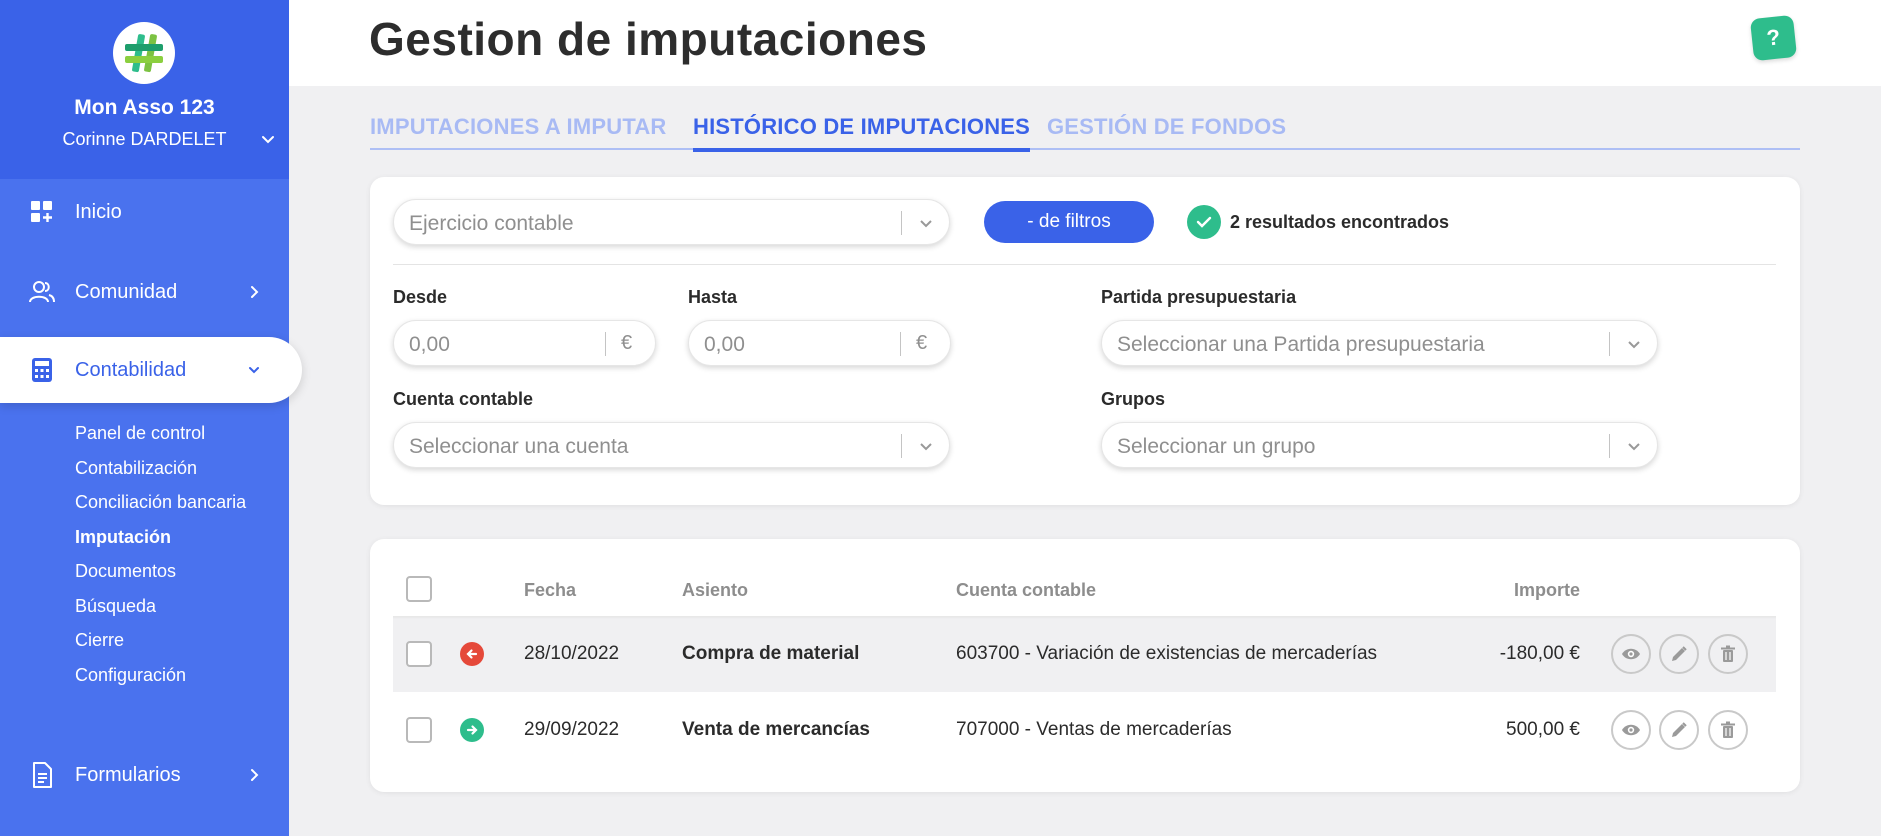 The height and width of the screenshot is (836, 1881). What do you see at coordinates (42, 370) in the screenshot?
I see `calculator-icon` at bounding box center [42, 370].